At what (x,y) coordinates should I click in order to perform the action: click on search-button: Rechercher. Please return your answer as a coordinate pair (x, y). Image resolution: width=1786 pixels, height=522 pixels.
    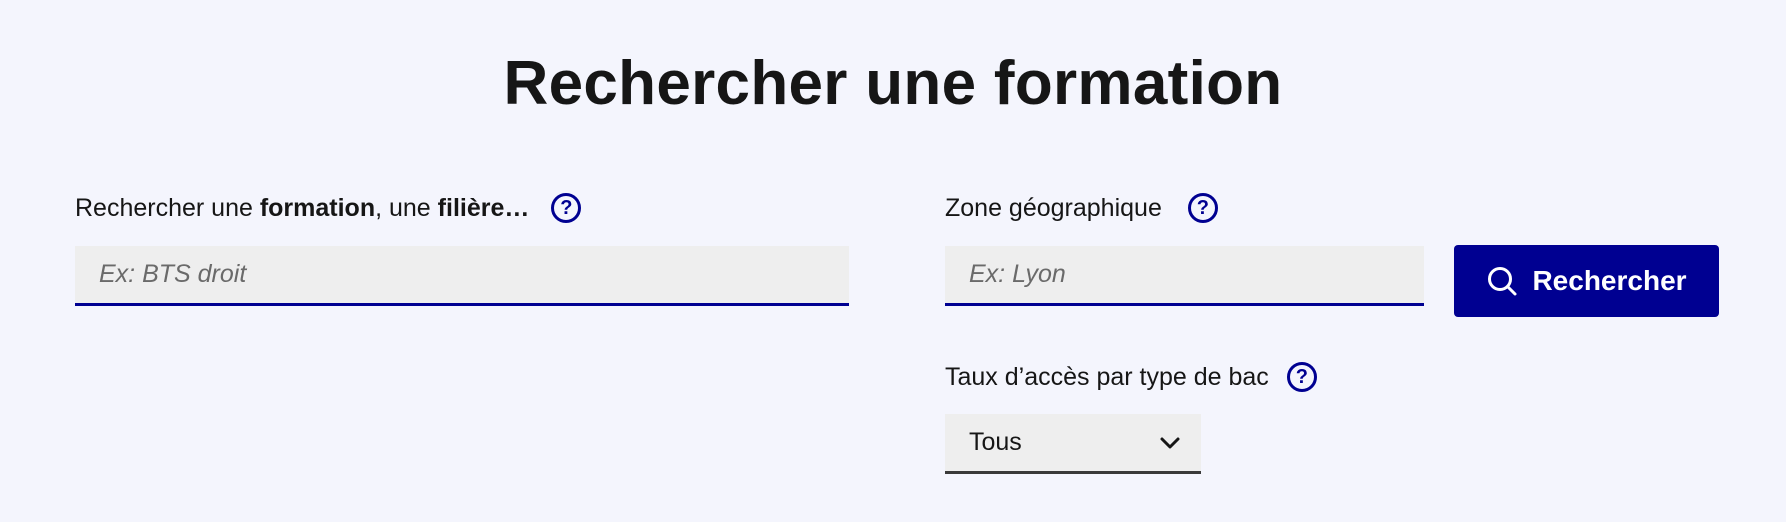
    Looking at the image, I should click on (1586, 281).